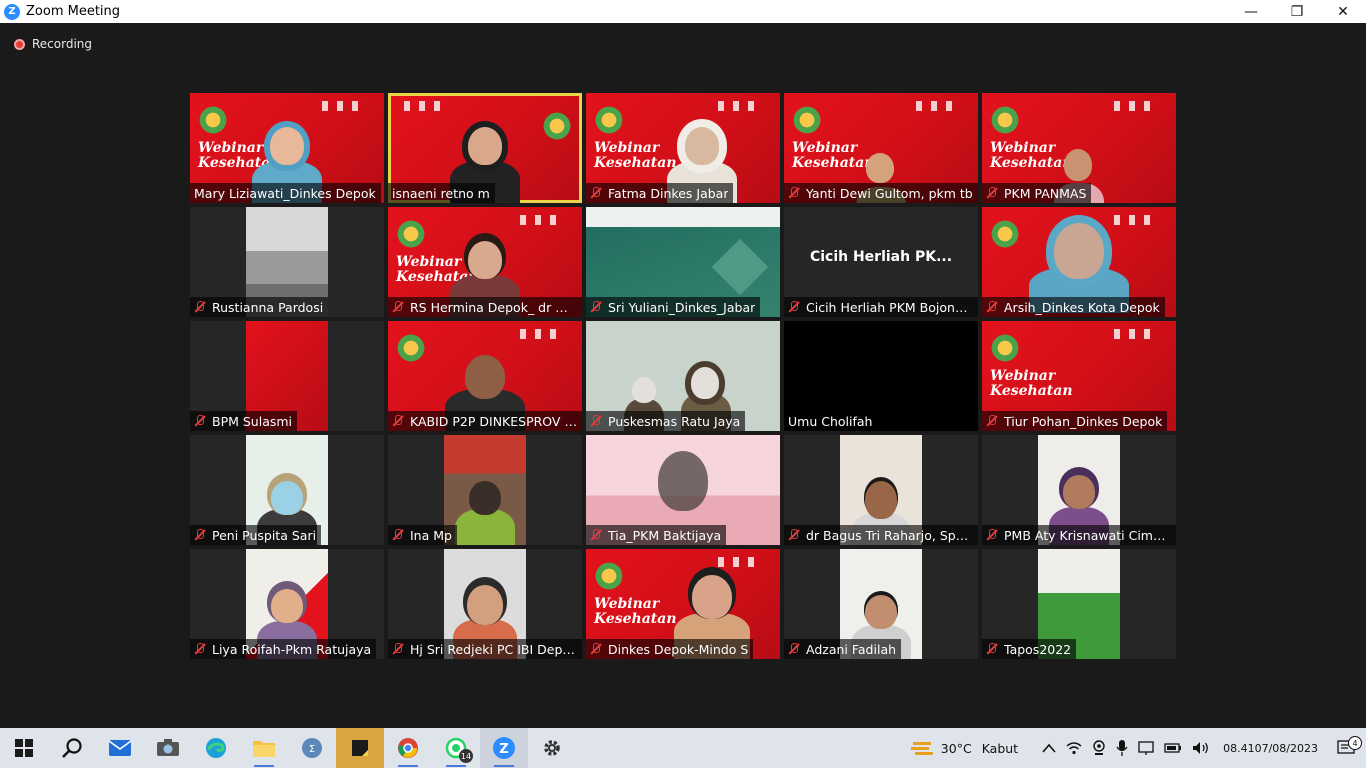 The width and height of the screenshot is (1366, 768). Describe the element at coordinates (956, 748) in the screenshot. I see `weather-temperature: 30°C` at that location.